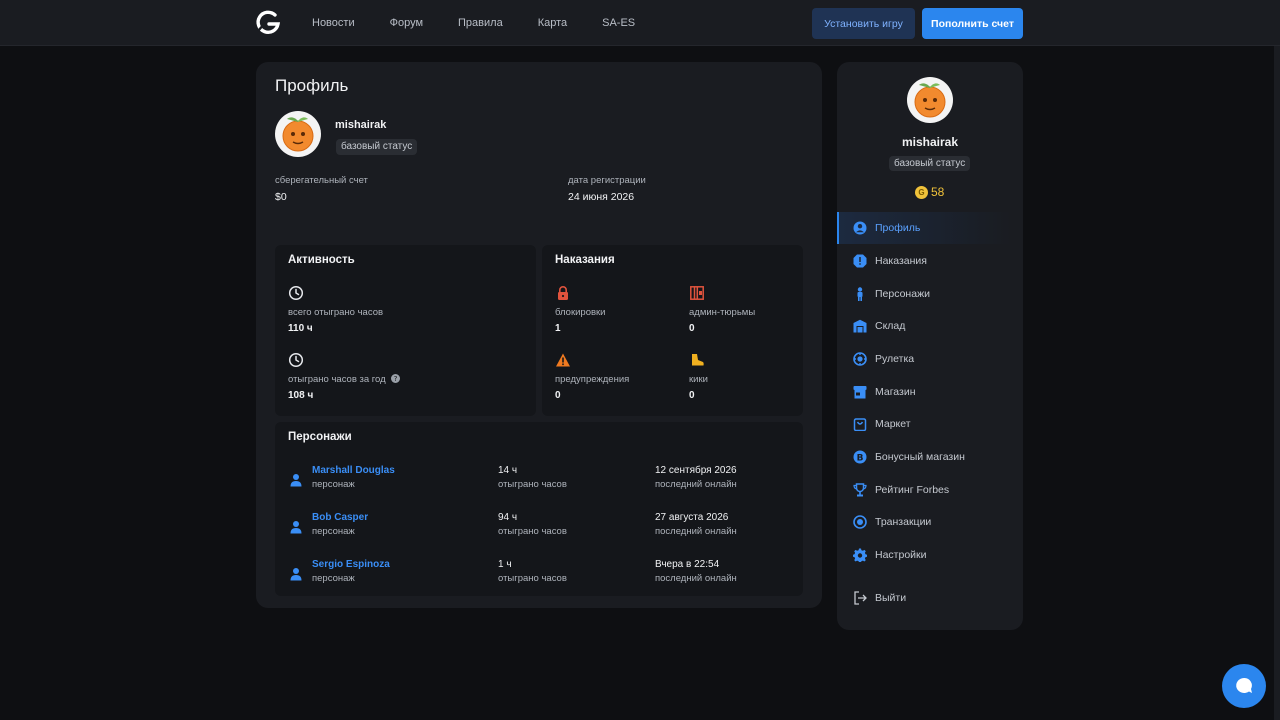  What do you see at coordinates (601, 197) in the screenshot?
I see `registration-value: 24 июня 2026` at bounding box center [601, 197].